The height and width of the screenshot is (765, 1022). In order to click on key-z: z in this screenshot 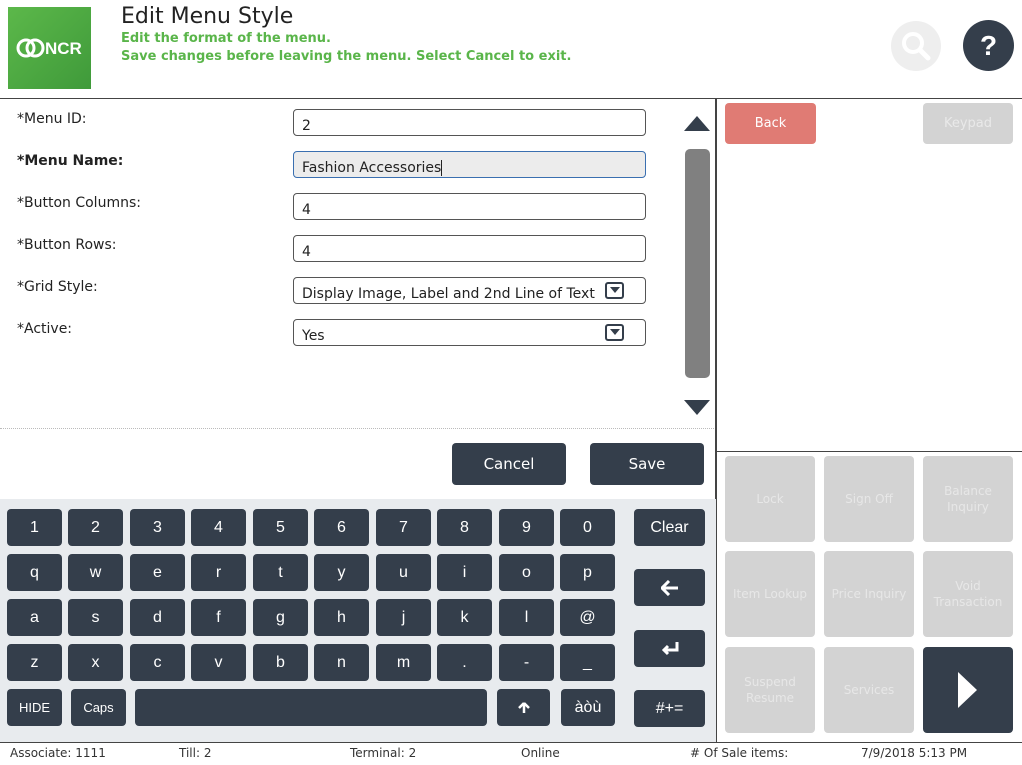, I will do `click(34, 662)`.